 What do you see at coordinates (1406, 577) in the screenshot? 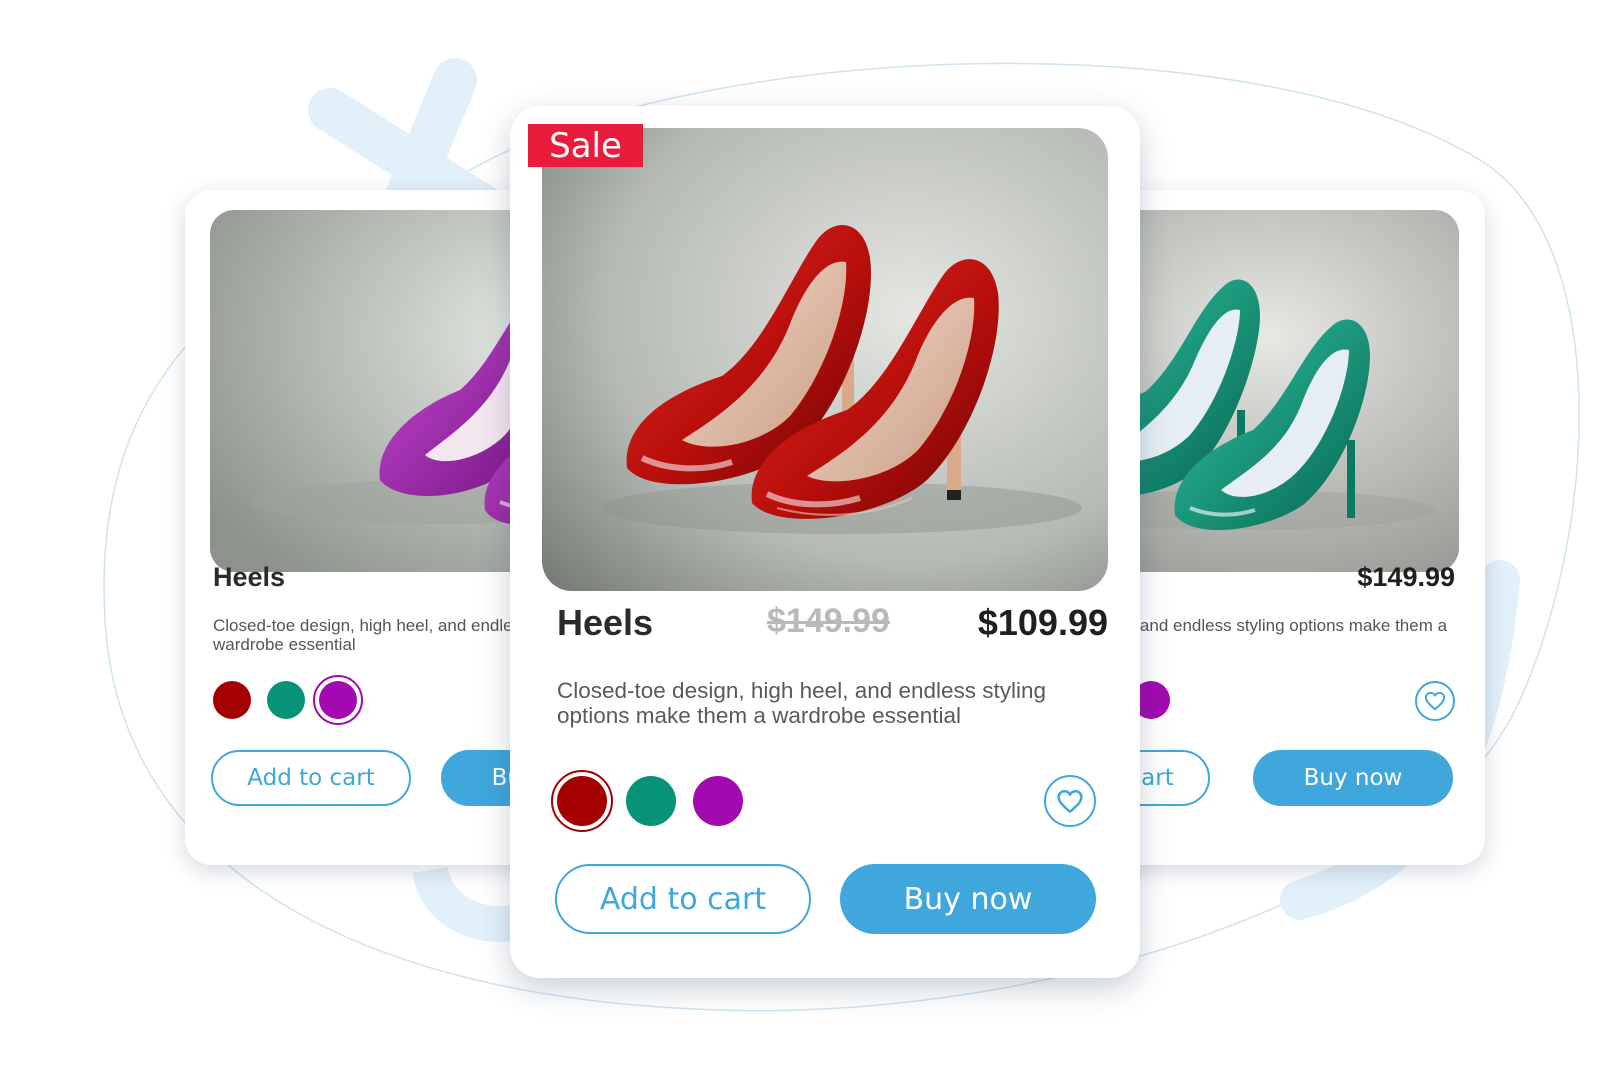
I see `product-price: $149.99` at bounding box center [1406, 577].